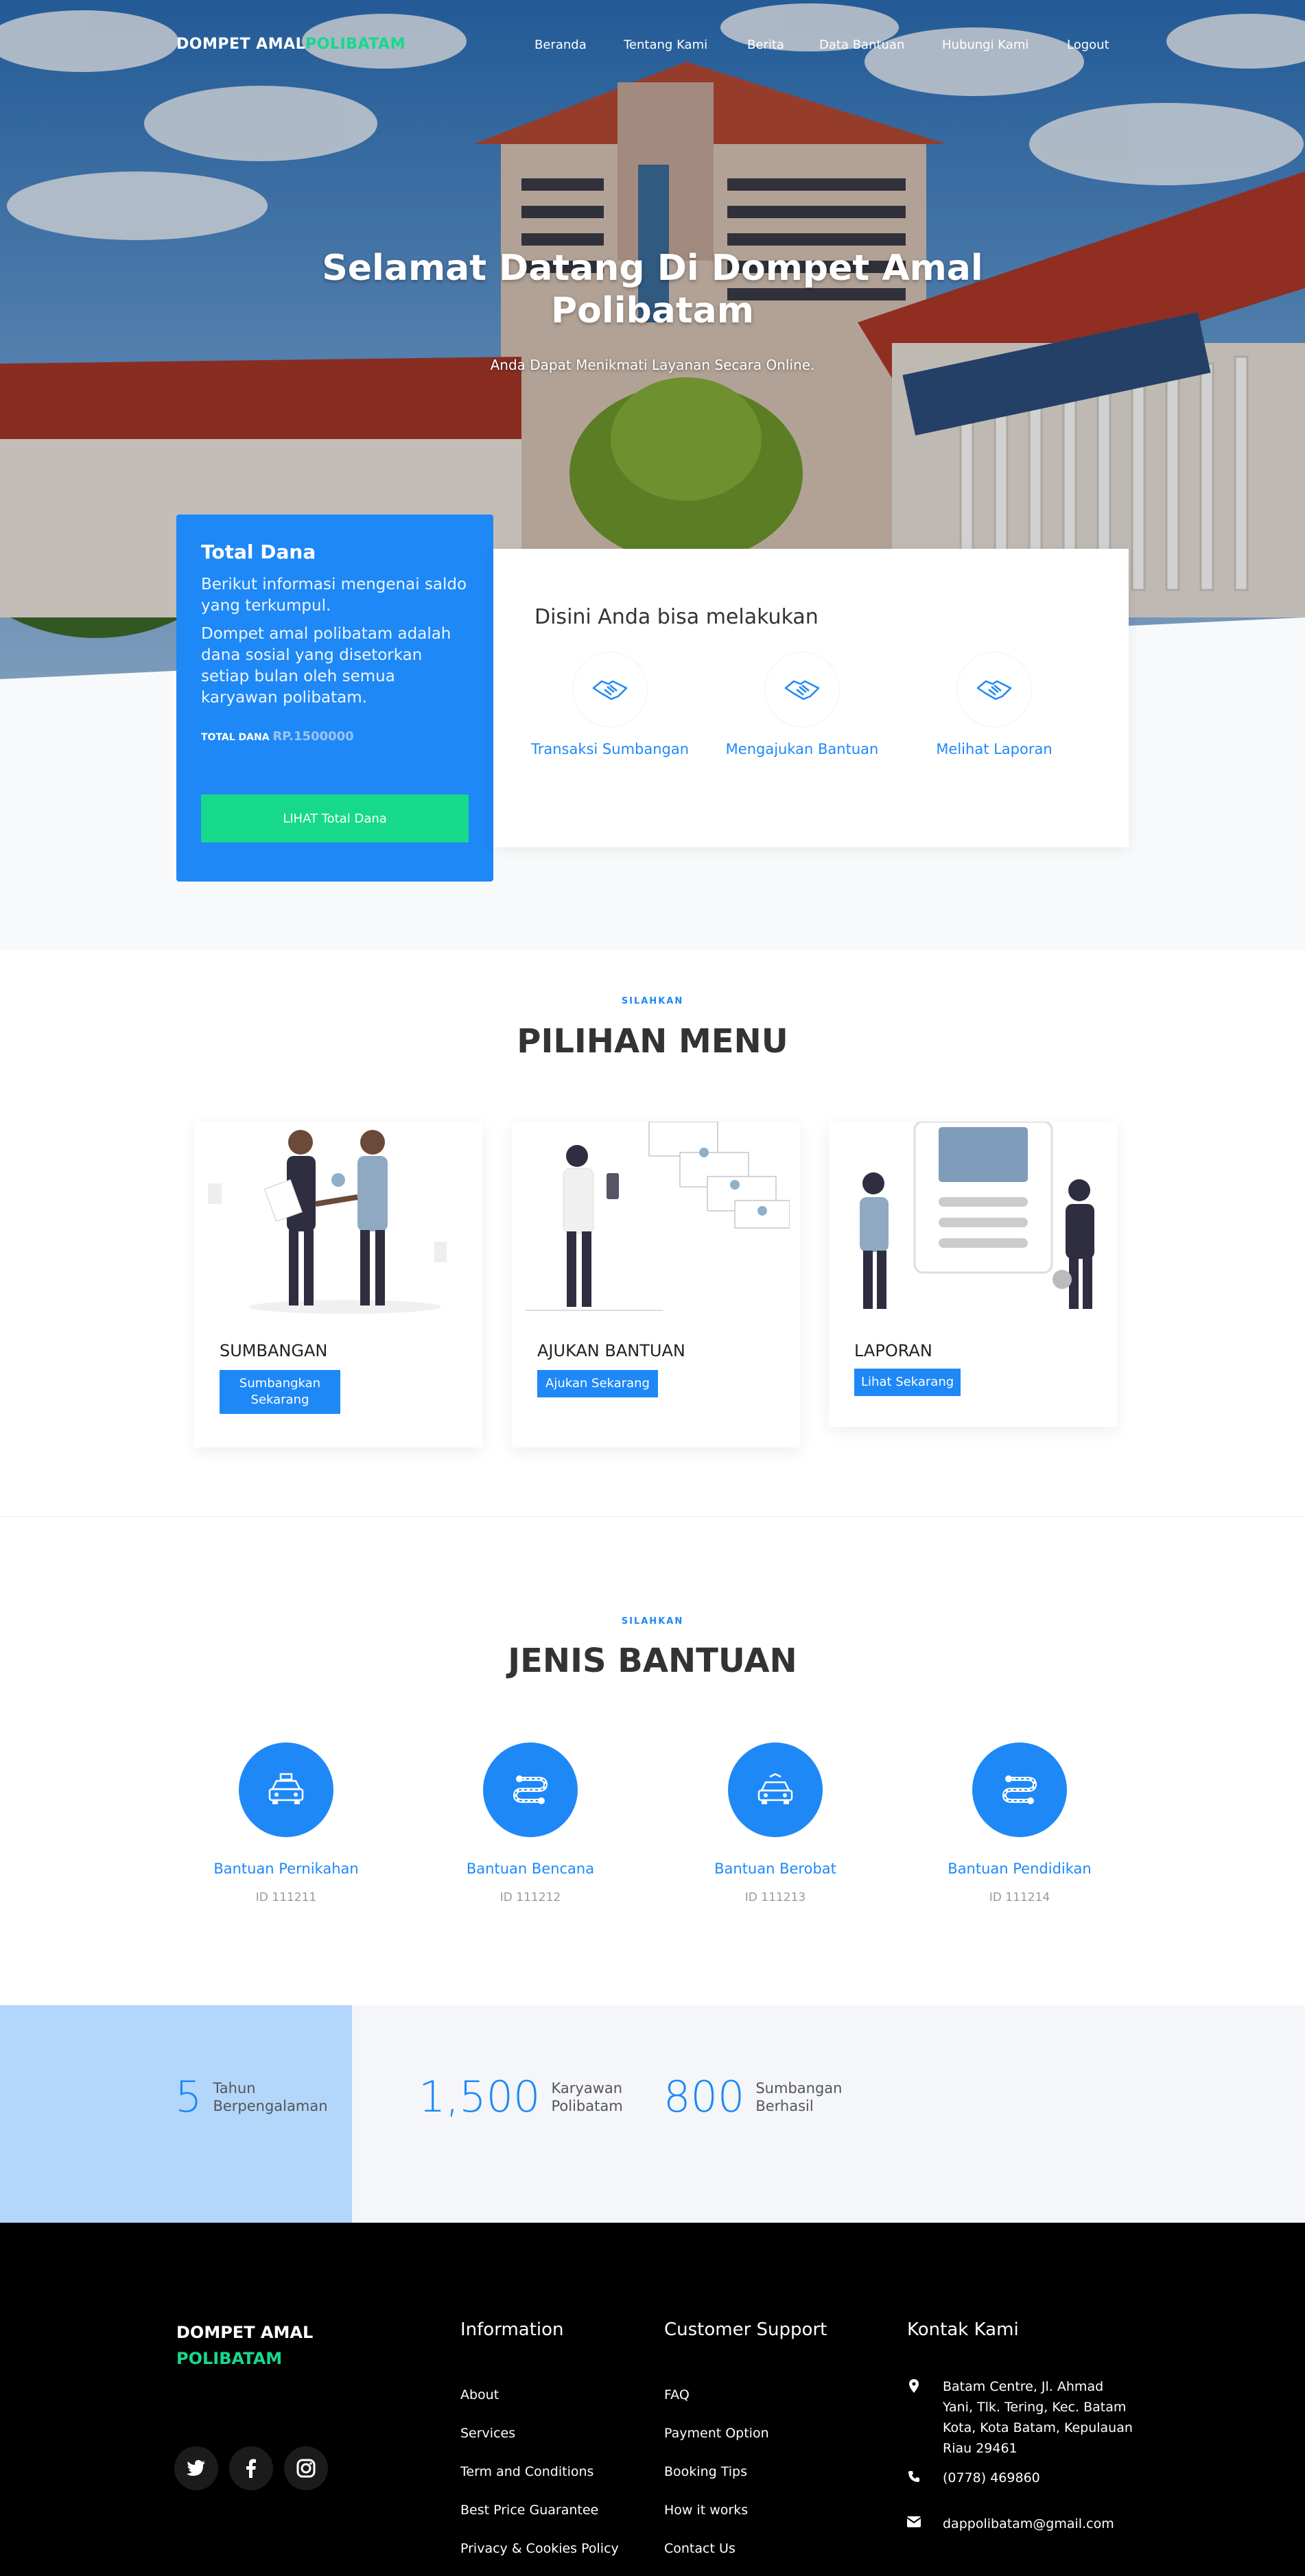 This screenshot has width=1305, height=2576. I want to click on envelope-icon, so click(914, 2521).